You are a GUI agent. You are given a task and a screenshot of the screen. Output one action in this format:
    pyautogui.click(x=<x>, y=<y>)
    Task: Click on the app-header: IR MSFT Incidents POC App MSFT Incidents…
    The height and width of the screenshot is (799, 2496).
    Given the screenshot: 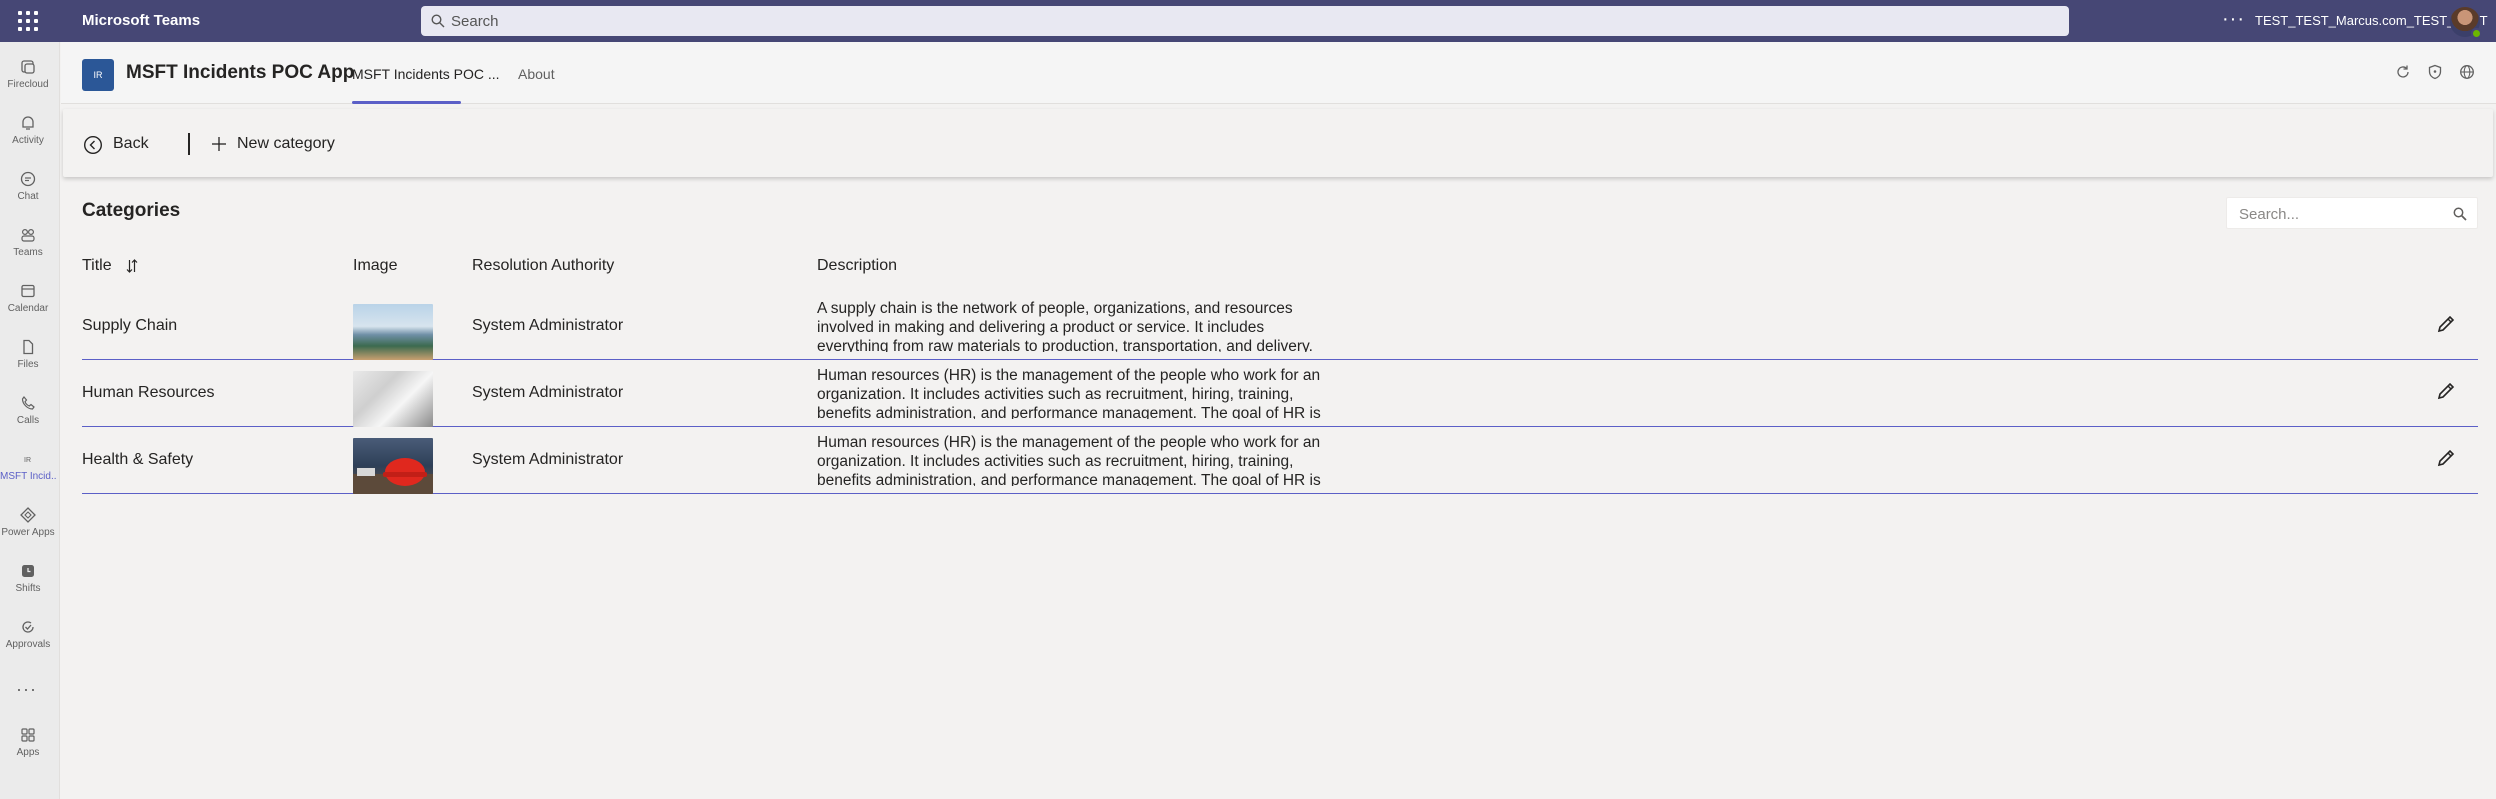 What is the action you would take?
    pyautogui.click(x=1278, y=73)
    